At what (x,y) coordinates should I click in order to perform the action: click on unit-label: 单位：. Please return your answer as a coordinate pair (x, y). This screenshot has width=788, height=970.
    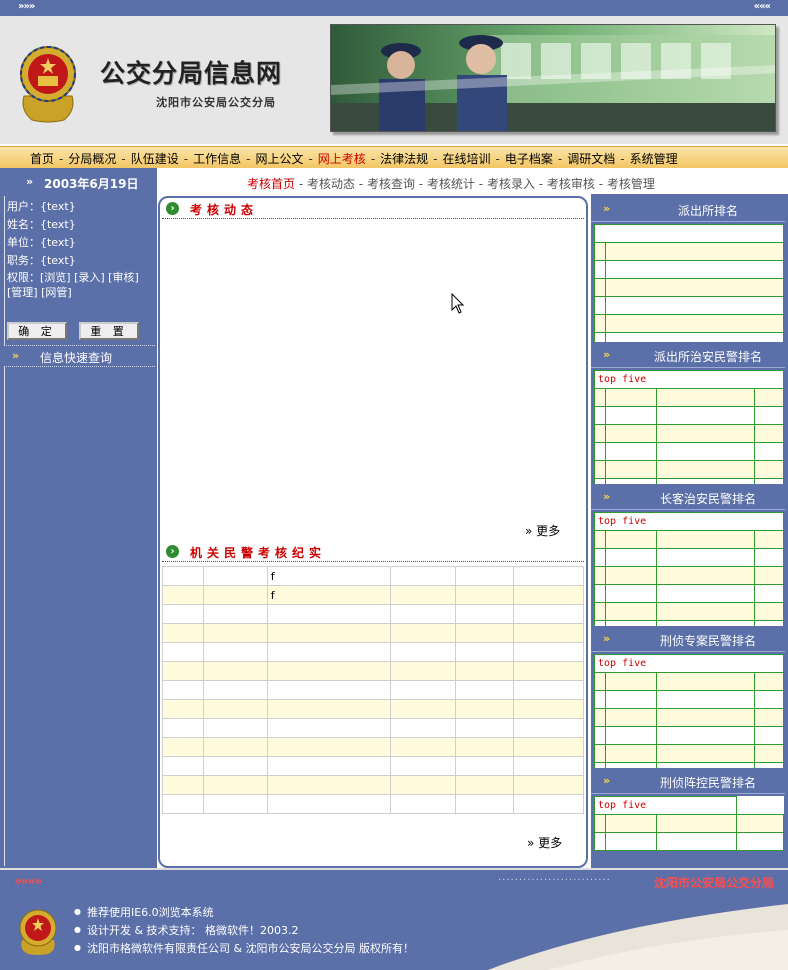
    Looking at the image, I should click on (23, 242).